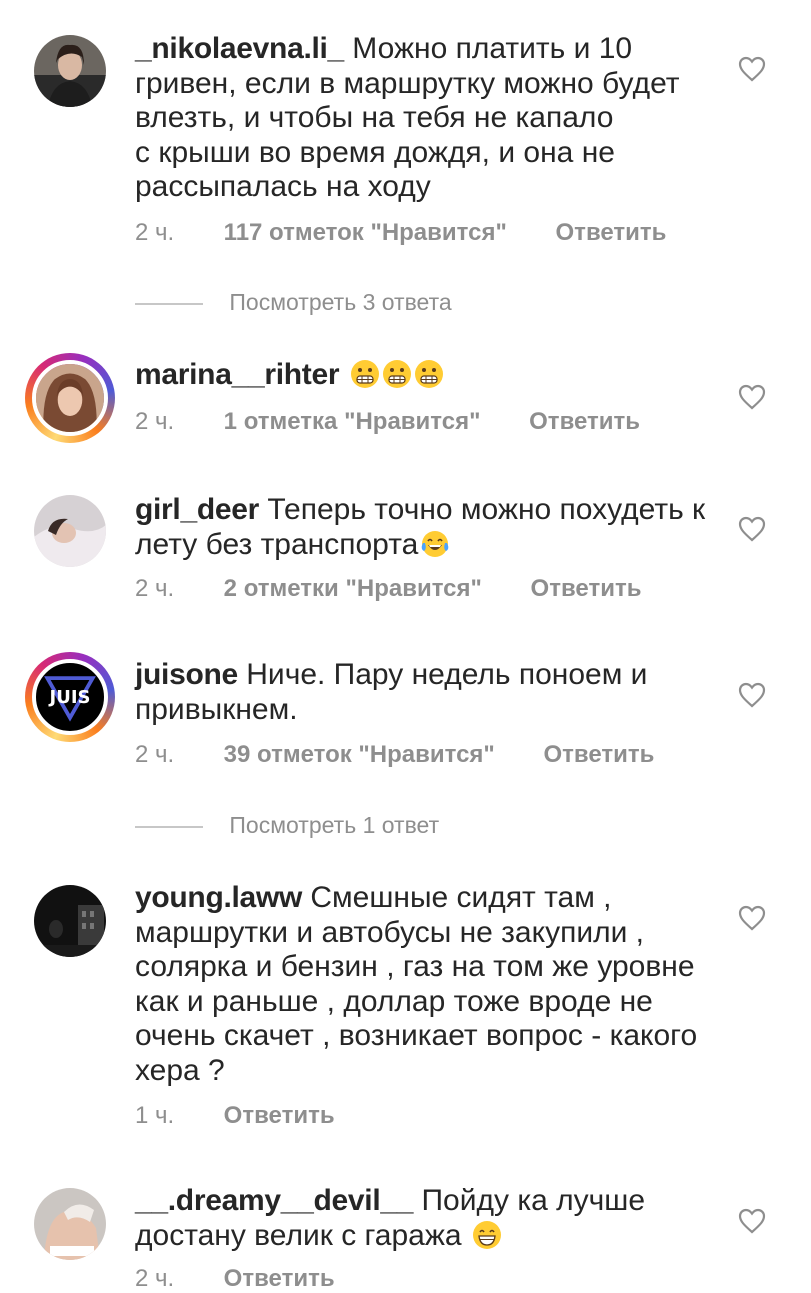  I want to click on comment-meta: 2 ч. 2 отметки "Нравится" Ответить, so click(388, 589).